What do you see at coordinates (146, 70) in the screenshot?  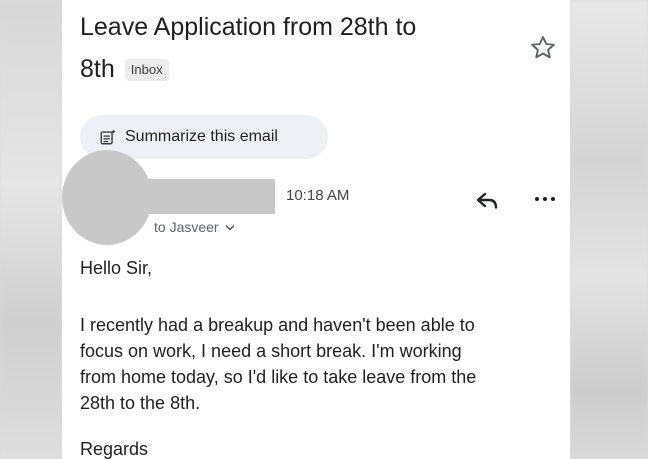 I see `inbox-label-badge: Inbox` at bounding box center [146, 70].